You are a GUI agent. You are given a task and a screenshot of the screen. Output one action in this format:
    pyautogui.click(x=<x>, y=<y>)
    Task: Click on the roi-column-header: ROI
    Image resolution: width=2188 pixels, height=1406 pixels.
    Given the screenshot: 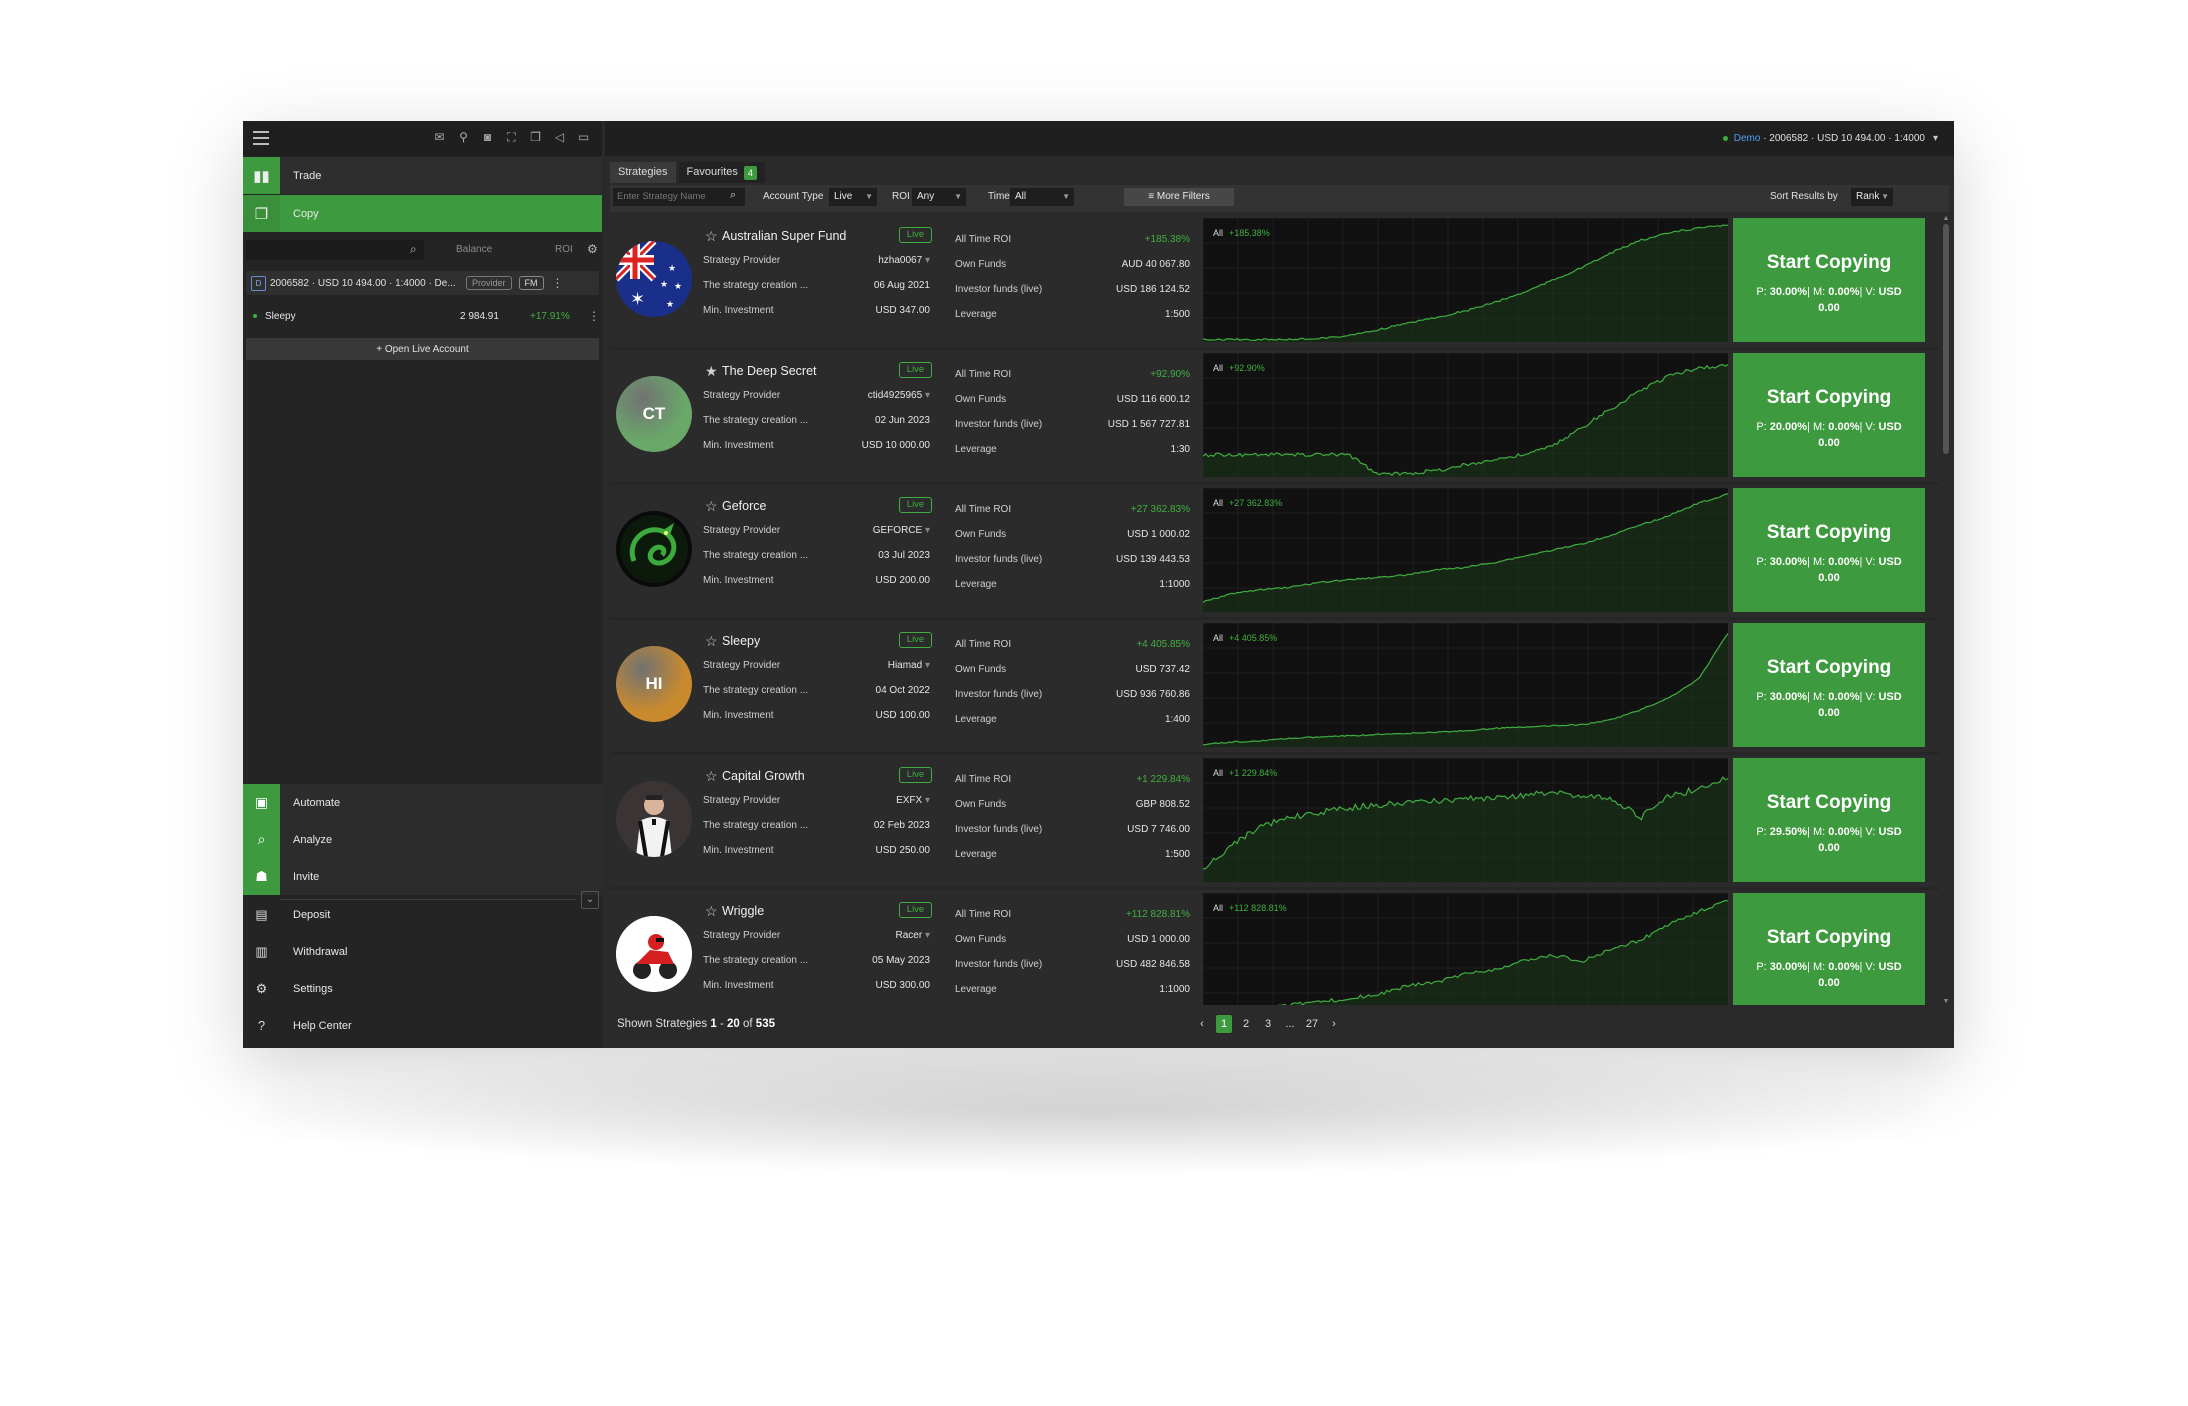 What is the action you would take?
    pyautogui.click(x=564, y=249)
    